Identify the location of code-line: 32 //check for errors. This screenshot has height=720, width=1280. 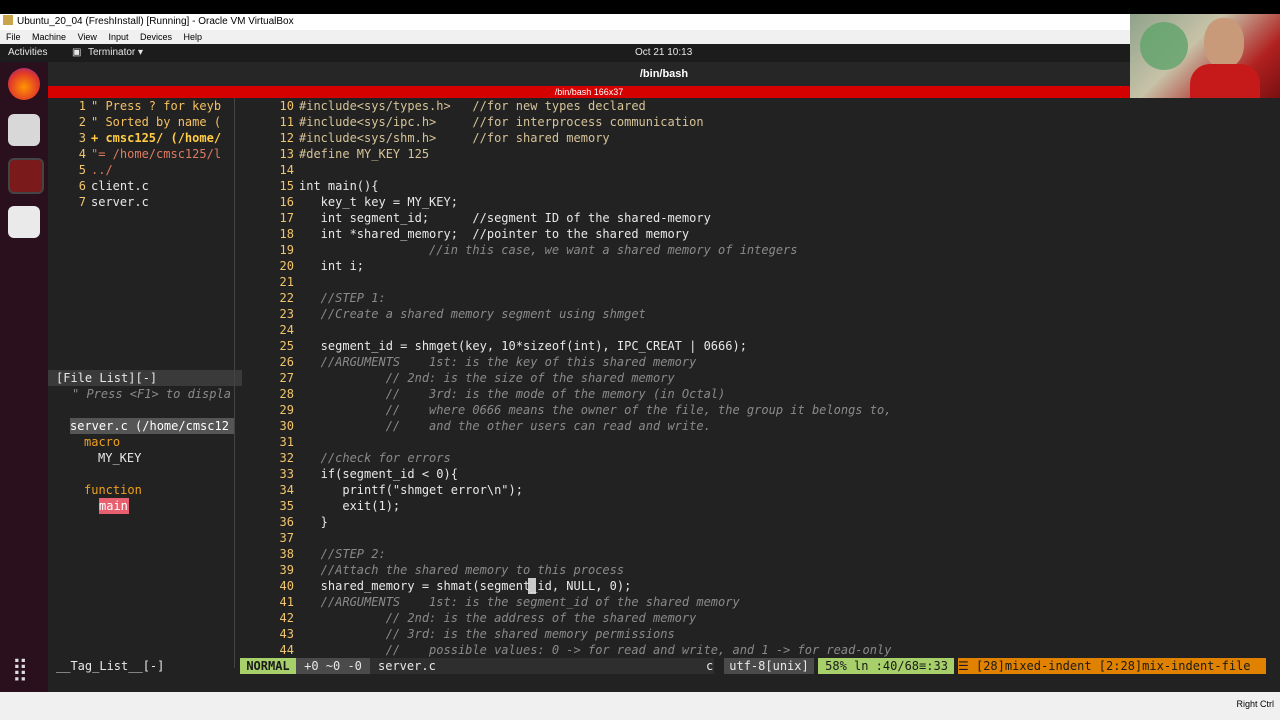
(365, 458).